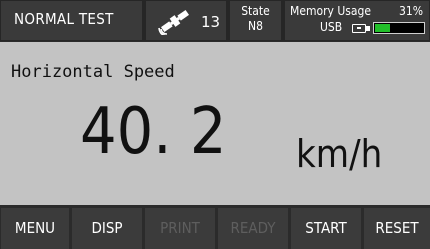  I want to click on memory-usage-bar, so click(399, 28).